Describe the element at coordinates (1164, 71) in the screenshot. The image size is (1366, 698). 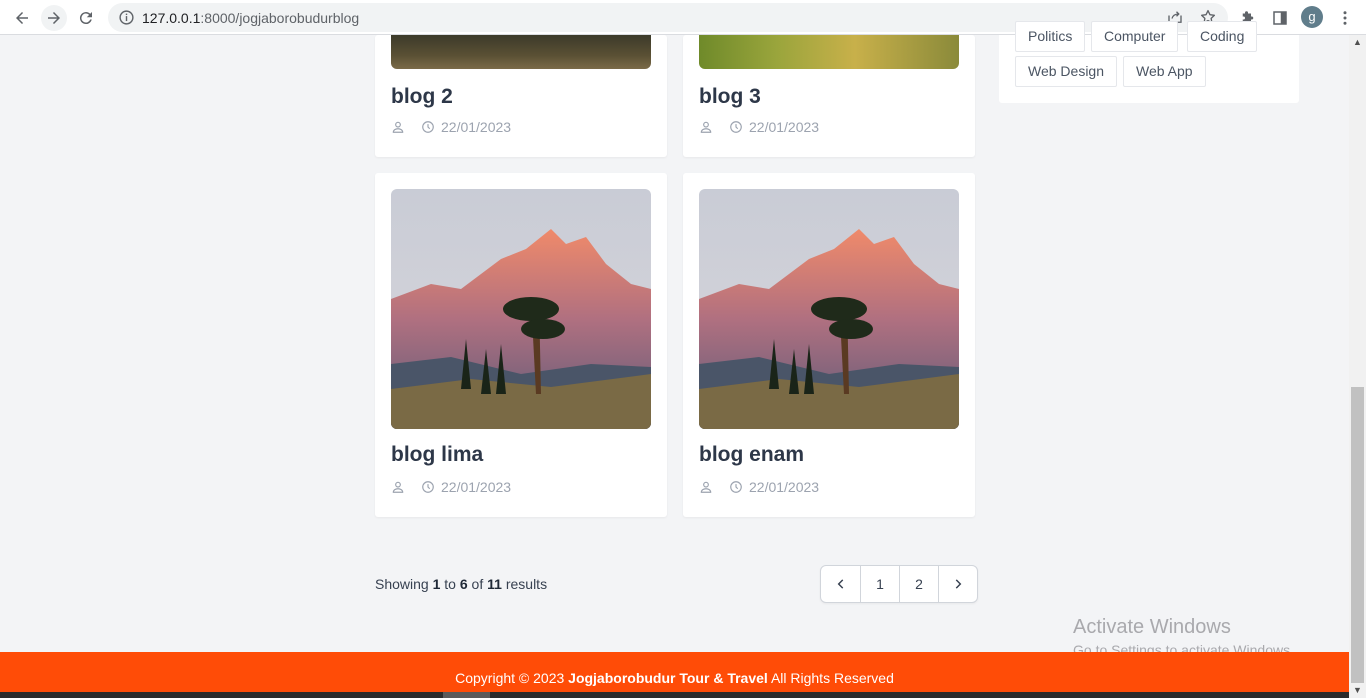
I see `tag-web-app: Web App` at that location.